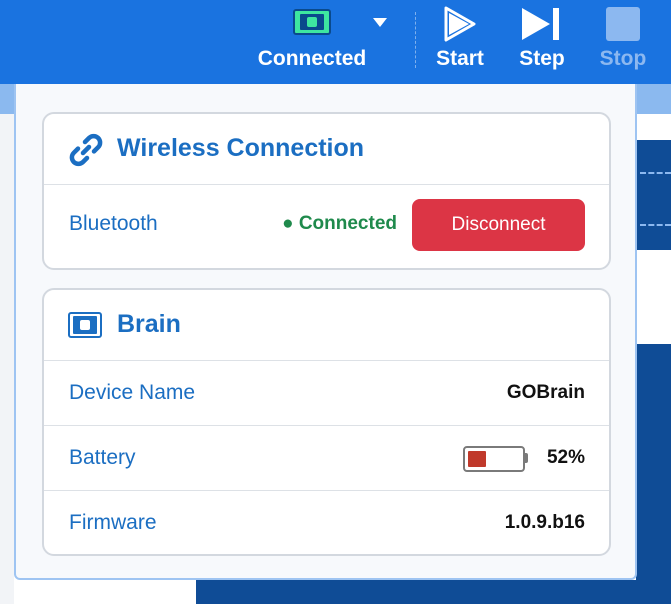 Image resolution: width=671 pixels, height=604 pixels. Describe the element at coordinates (86, 152) in the screenshot. I see `link-icon` at that location.